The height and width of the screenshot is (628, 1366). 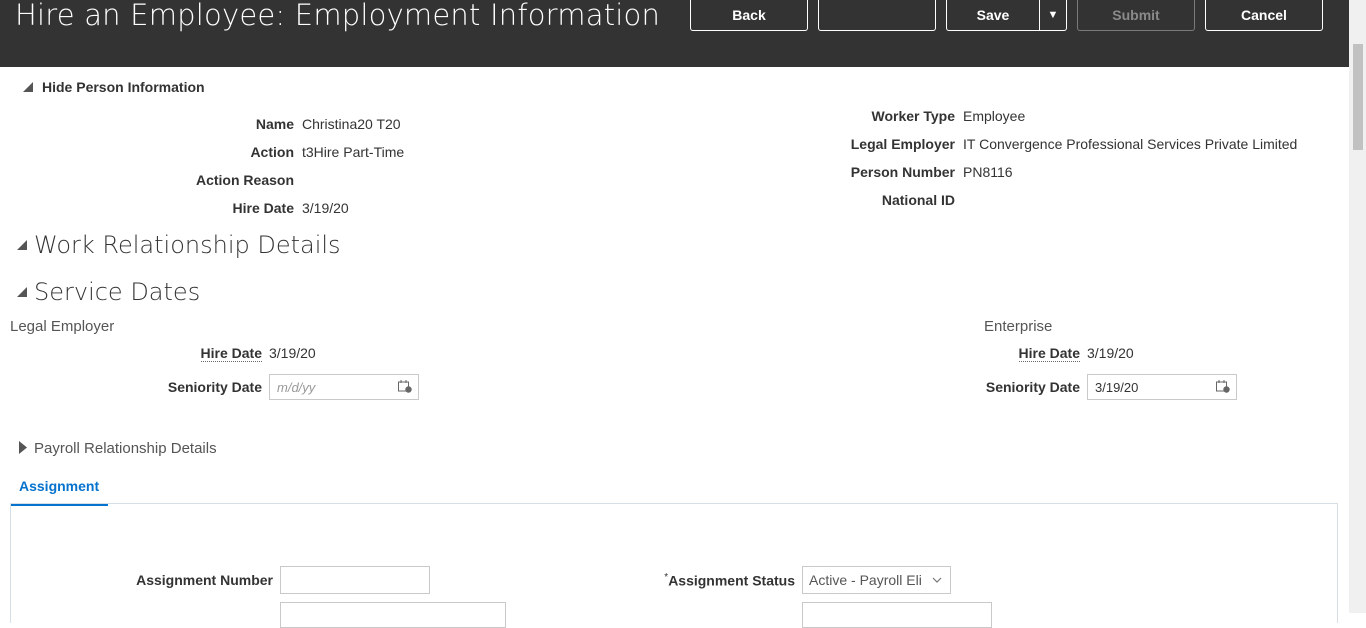 What do you see at coordinates (731, 580) in the screenshot?
I see `assignment-status-label: Assignment Status` at bounding box center [731, 580].